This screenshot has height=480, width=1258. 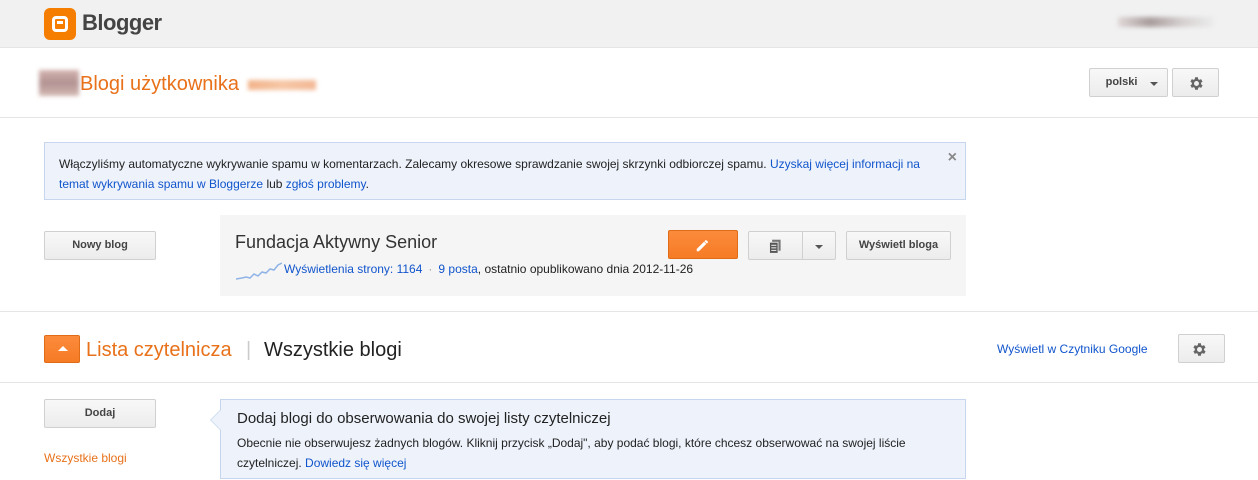 What do you see at coordinates (259, 271) in the screenshot?
I see `pageviews-sparkline-icon` at bounding box center [259, 271].